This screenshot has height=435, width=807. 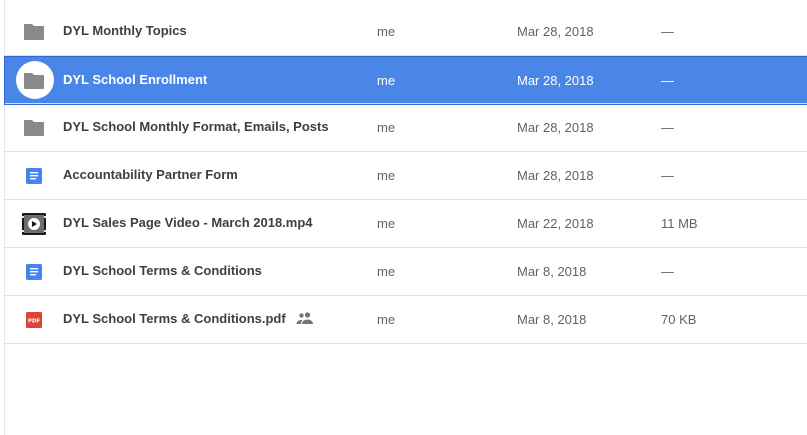 What do you see at coordinates (34, 224) in the screenshot?
I see `video-file-icon` at bounding box center [34, 224].